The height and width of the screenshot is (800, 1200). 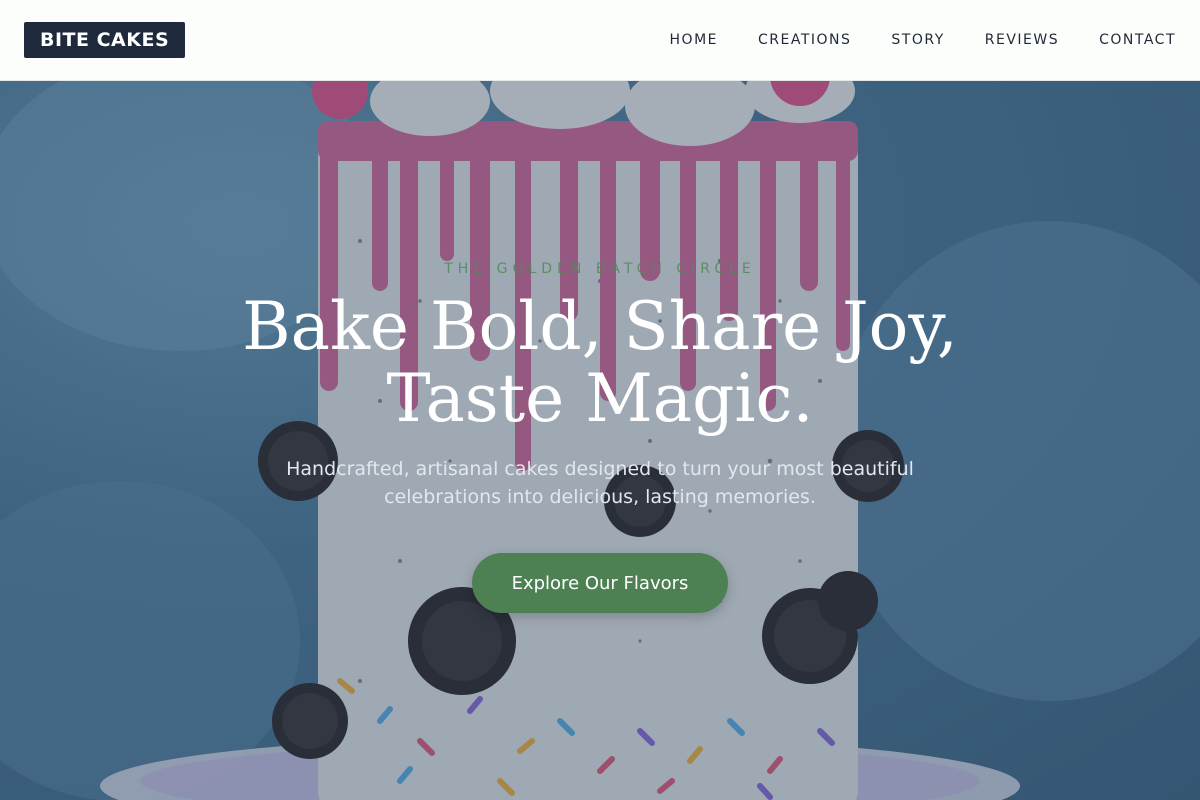 What do you see at coordinates (600, 583) in the screenshot?
I see `explore-flavors-button: Explore Our Flavors` at bounding box center [600, 583].